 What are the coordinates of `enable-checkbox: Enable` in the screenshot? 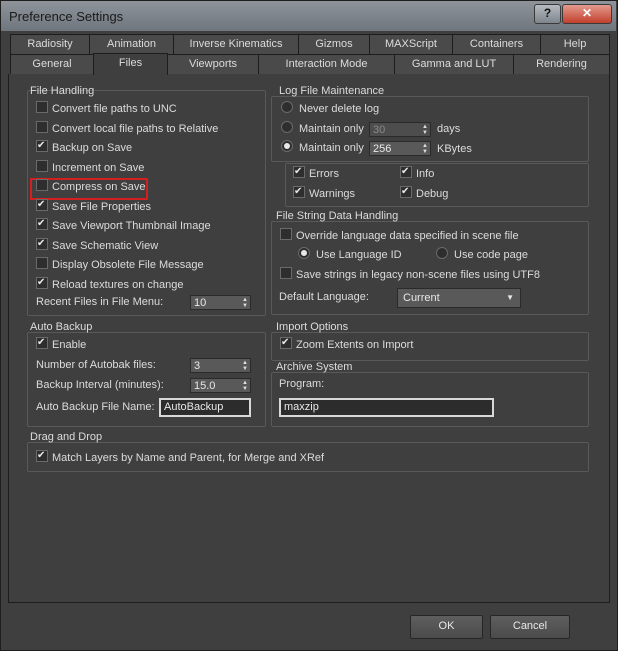 It's located at (61, 344).